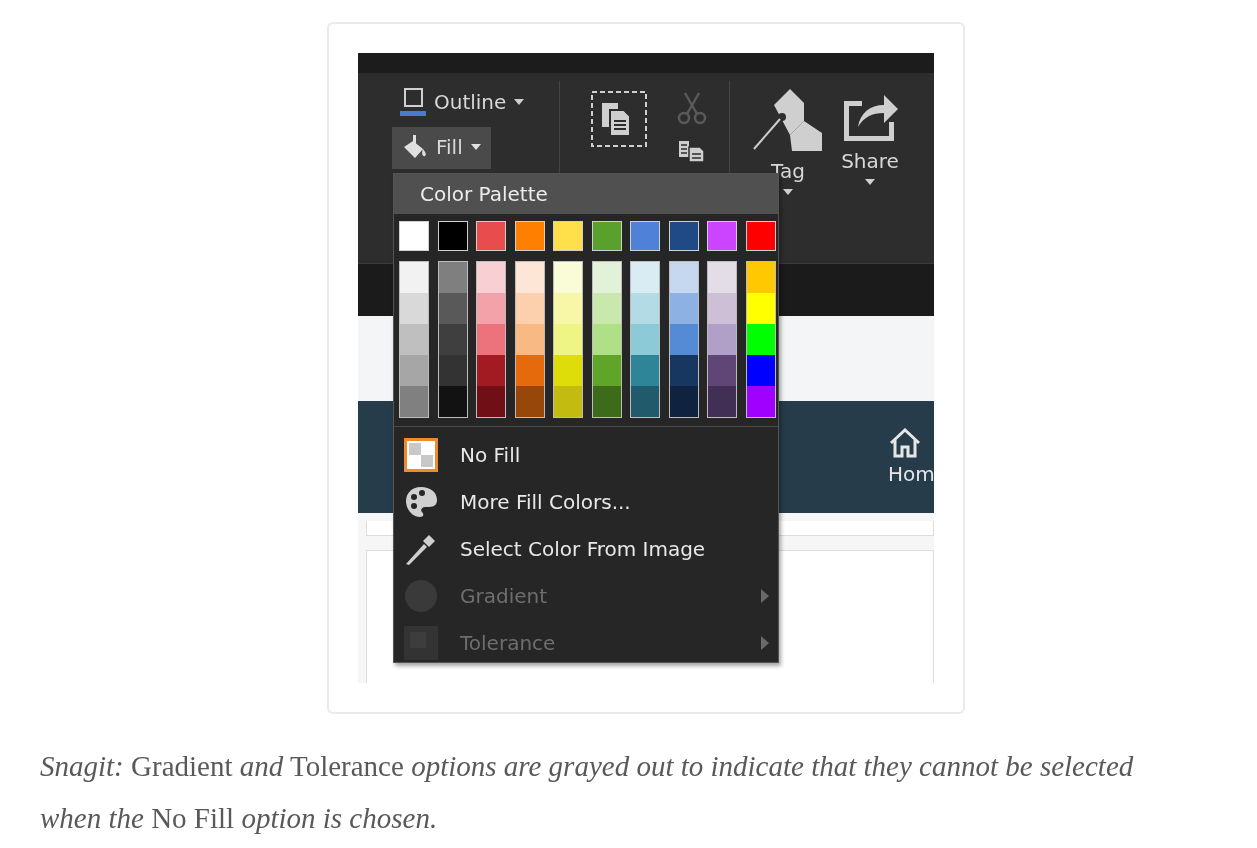 The width and height of the screenshot is (1257, 848). I want to click on figure-caption: Snagit: Gradient and Tolerance options are grayed out to indicate that they cannot be selected when the No Fill option is chosen., so click(587, 792).